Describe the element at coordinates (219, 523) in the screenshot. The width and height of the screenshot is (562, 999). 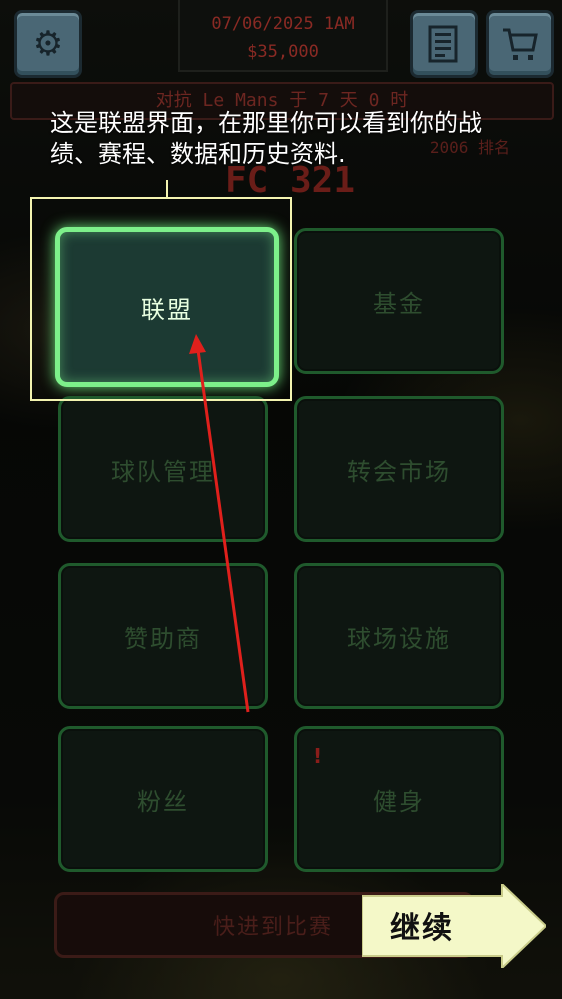
I see `tutorial-arrow` at that location.